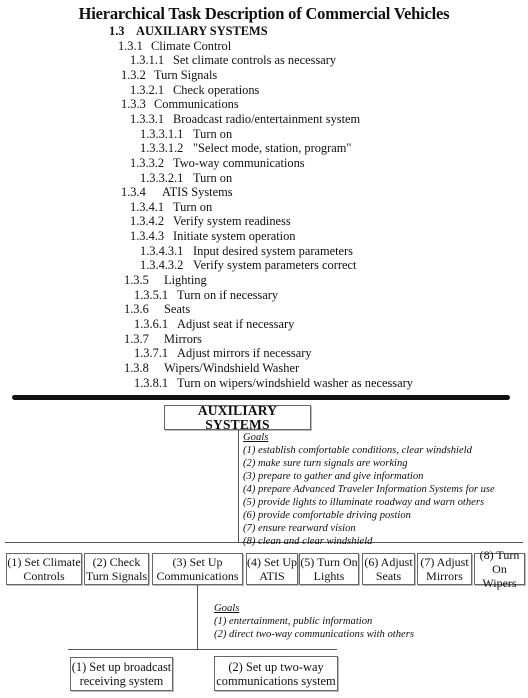  Describe the element at coordinates (499, 555) in the screenshot. I see `child-task-line1: (8) Turn` at that location.